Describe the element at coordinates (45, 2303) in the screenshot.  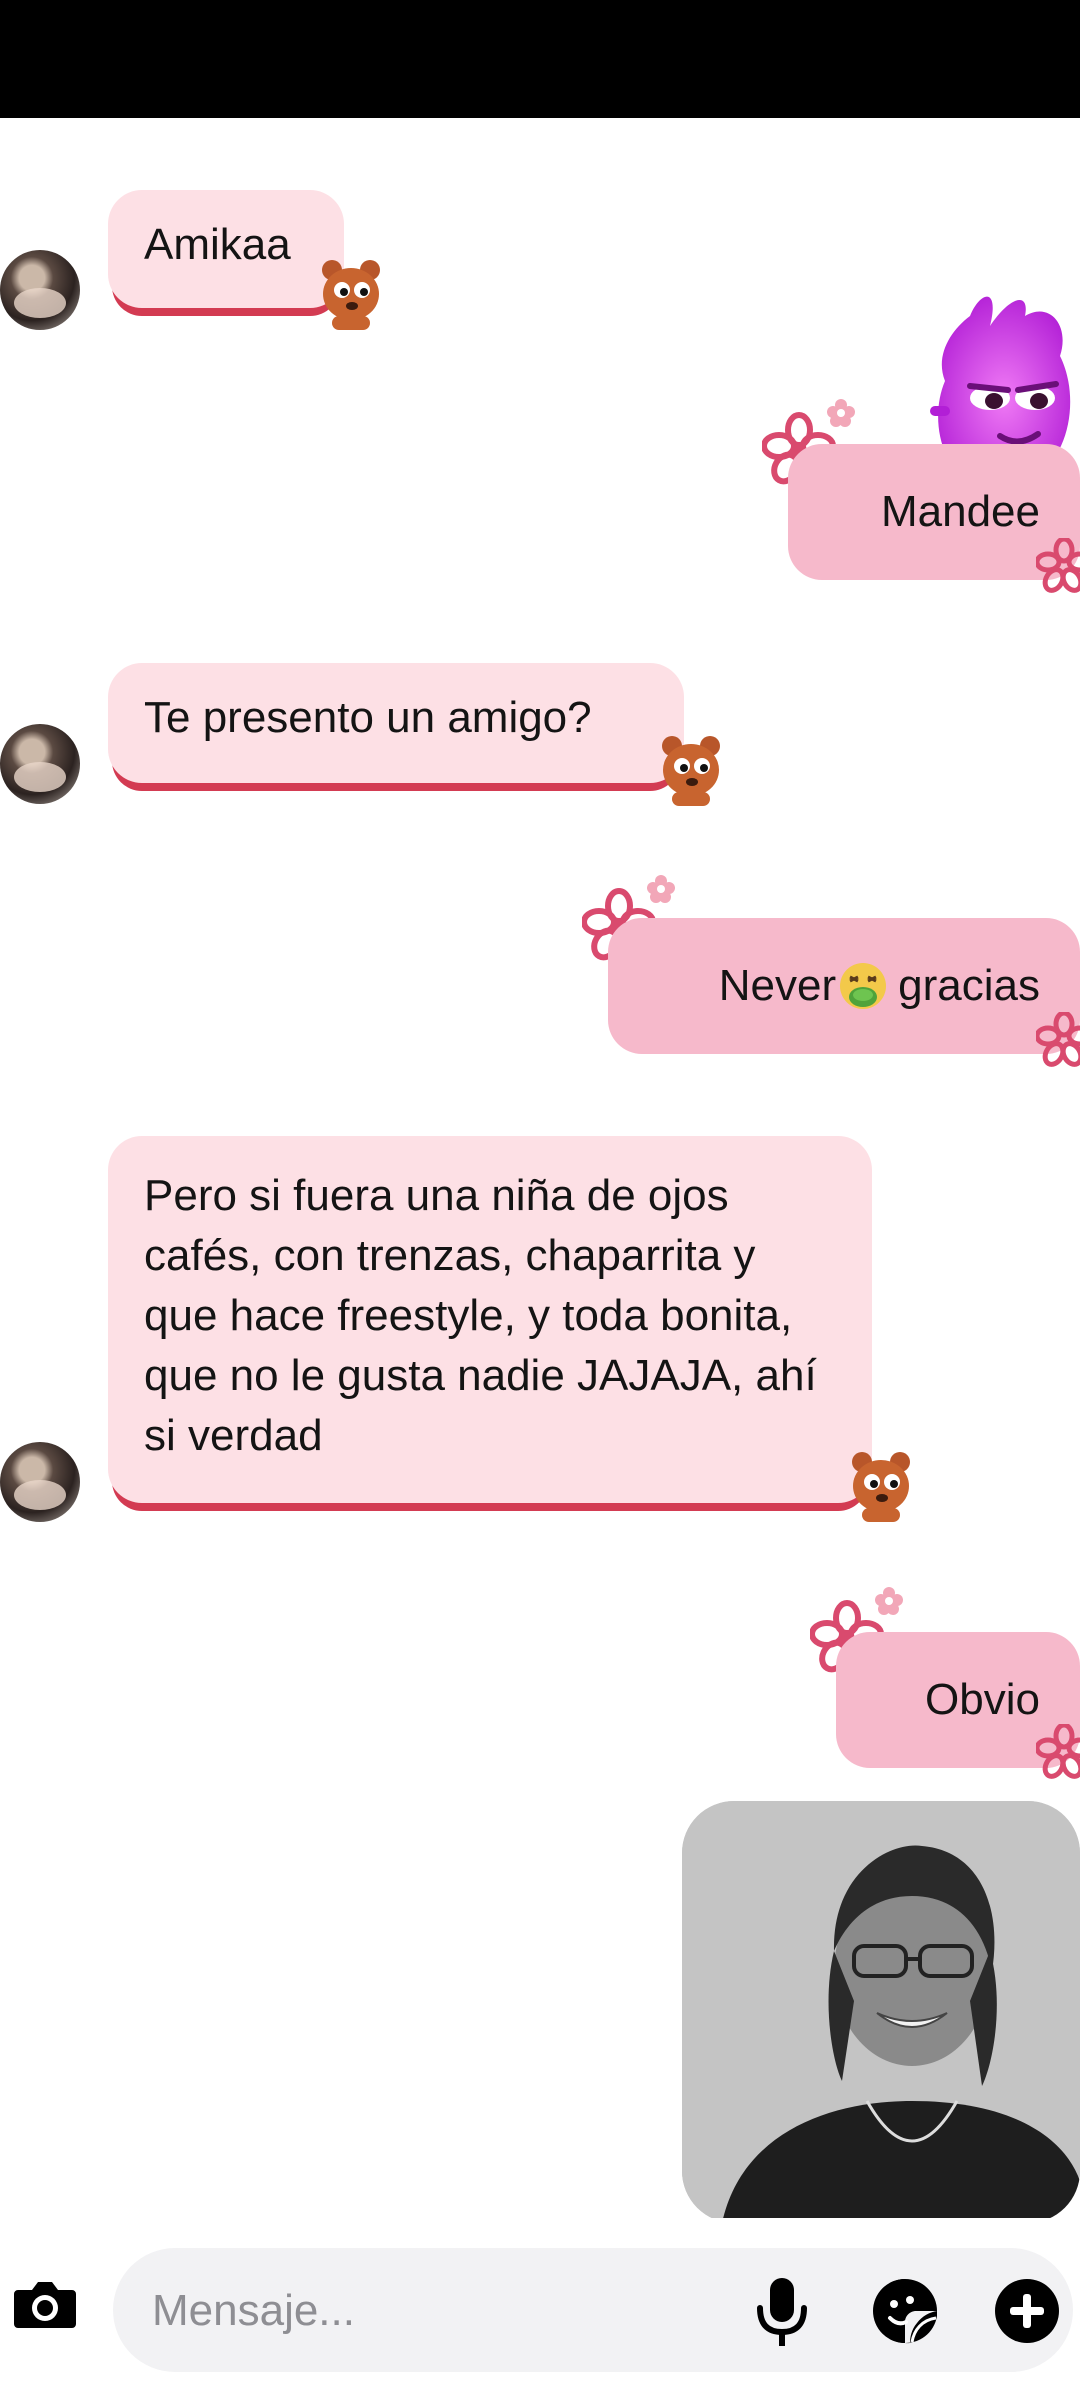
I see `camera-icon` at that location.